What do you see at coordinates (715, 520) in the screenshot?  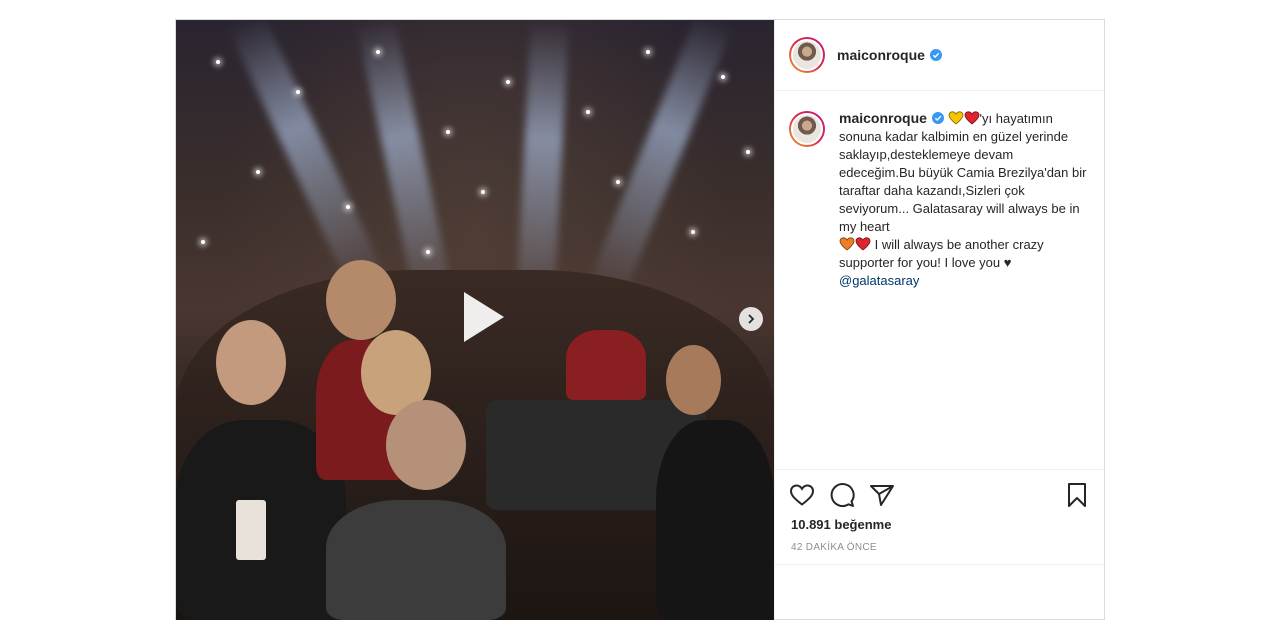 I see `person-right` at bounding box center [715, 520].